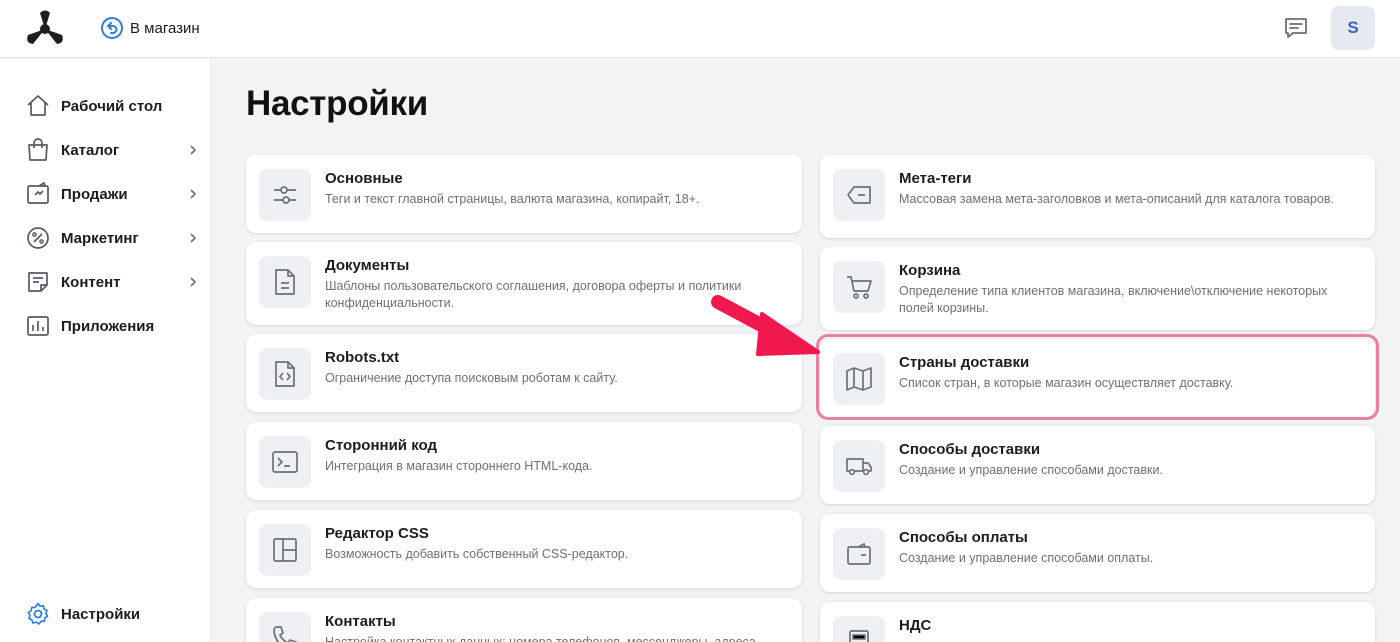 This screenshot has height=642, width=1400. What do you see at coordinates (112, 28) in the screenshot?
I see `back-arrow-icon` at bounding box center [112, 28].